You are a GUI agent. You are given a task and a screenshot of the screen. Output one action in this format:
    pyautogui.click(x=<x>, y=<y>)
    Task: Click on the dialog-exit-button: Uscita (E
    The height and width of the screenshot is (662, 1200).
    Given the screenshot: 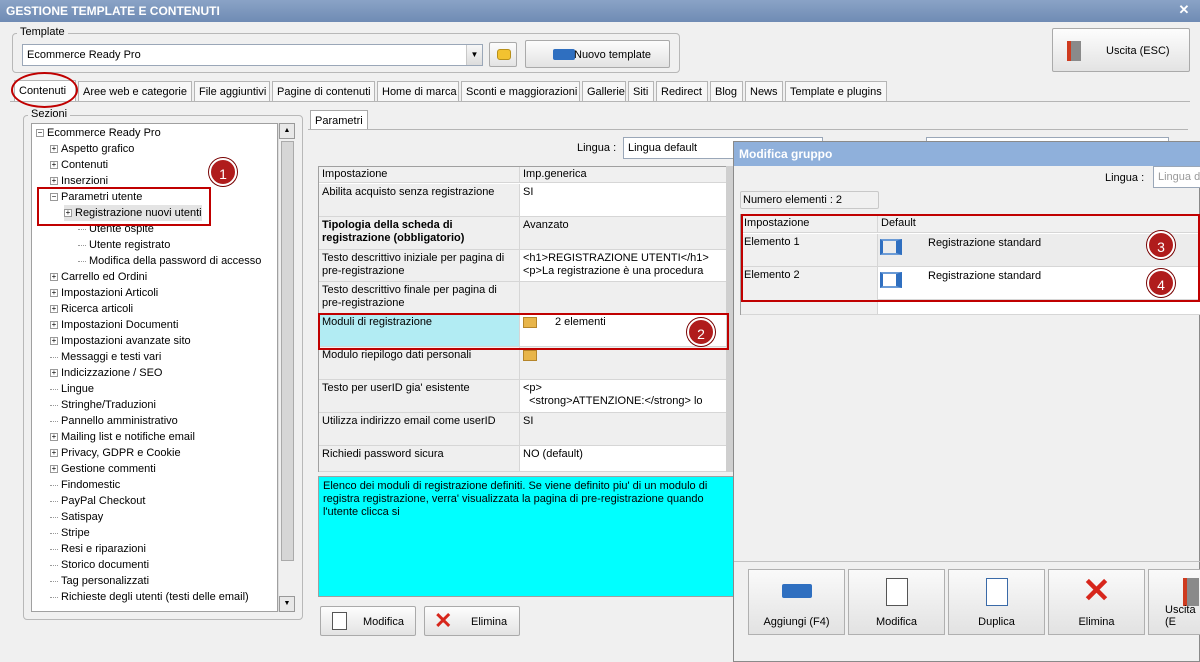 What is the action you would take?
    pyautogui.click(x=1174, y=602)
    